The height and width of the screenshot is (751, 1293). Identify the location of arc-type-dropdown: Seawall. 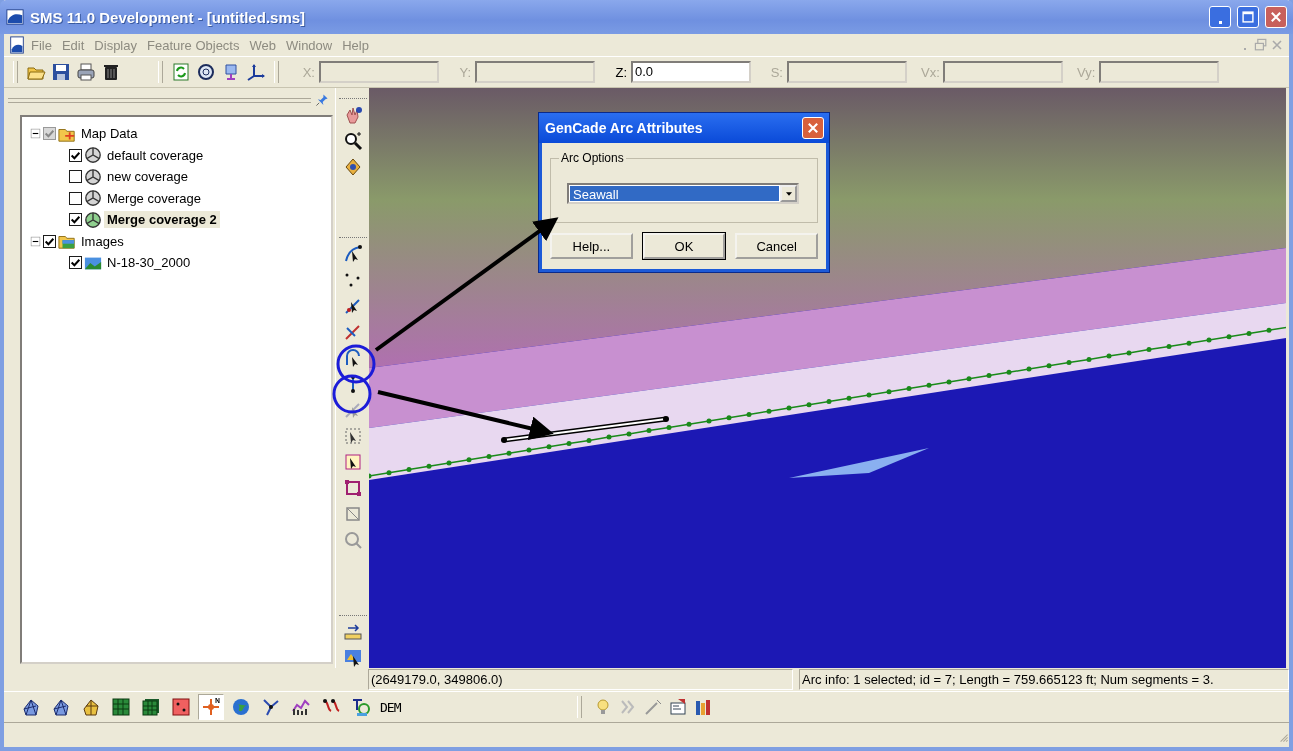
(683, 193).